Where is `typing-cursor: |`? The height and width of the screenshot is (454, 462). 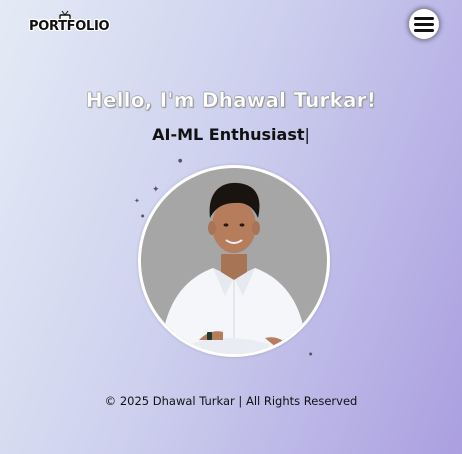
typing-cursor: | is located at coordinates (307, 134).